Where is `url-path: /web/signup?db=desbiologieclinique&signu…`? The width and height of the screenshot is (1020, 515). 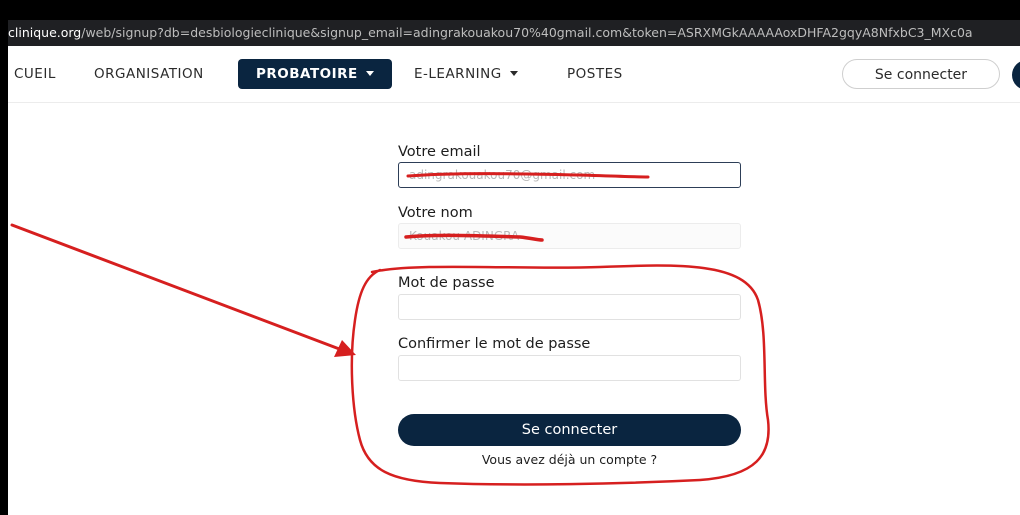 url-path: /web/signup?db=desbiologieclinique&signu… is located at coordinates (527, 32).